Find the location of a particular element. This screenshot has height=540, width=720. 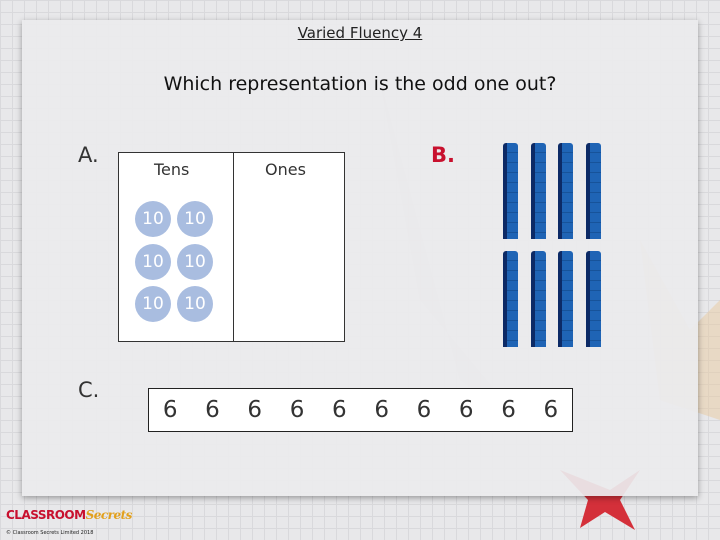

slide-title: Varied Fluency 4 is located at coordinates (360, 33).